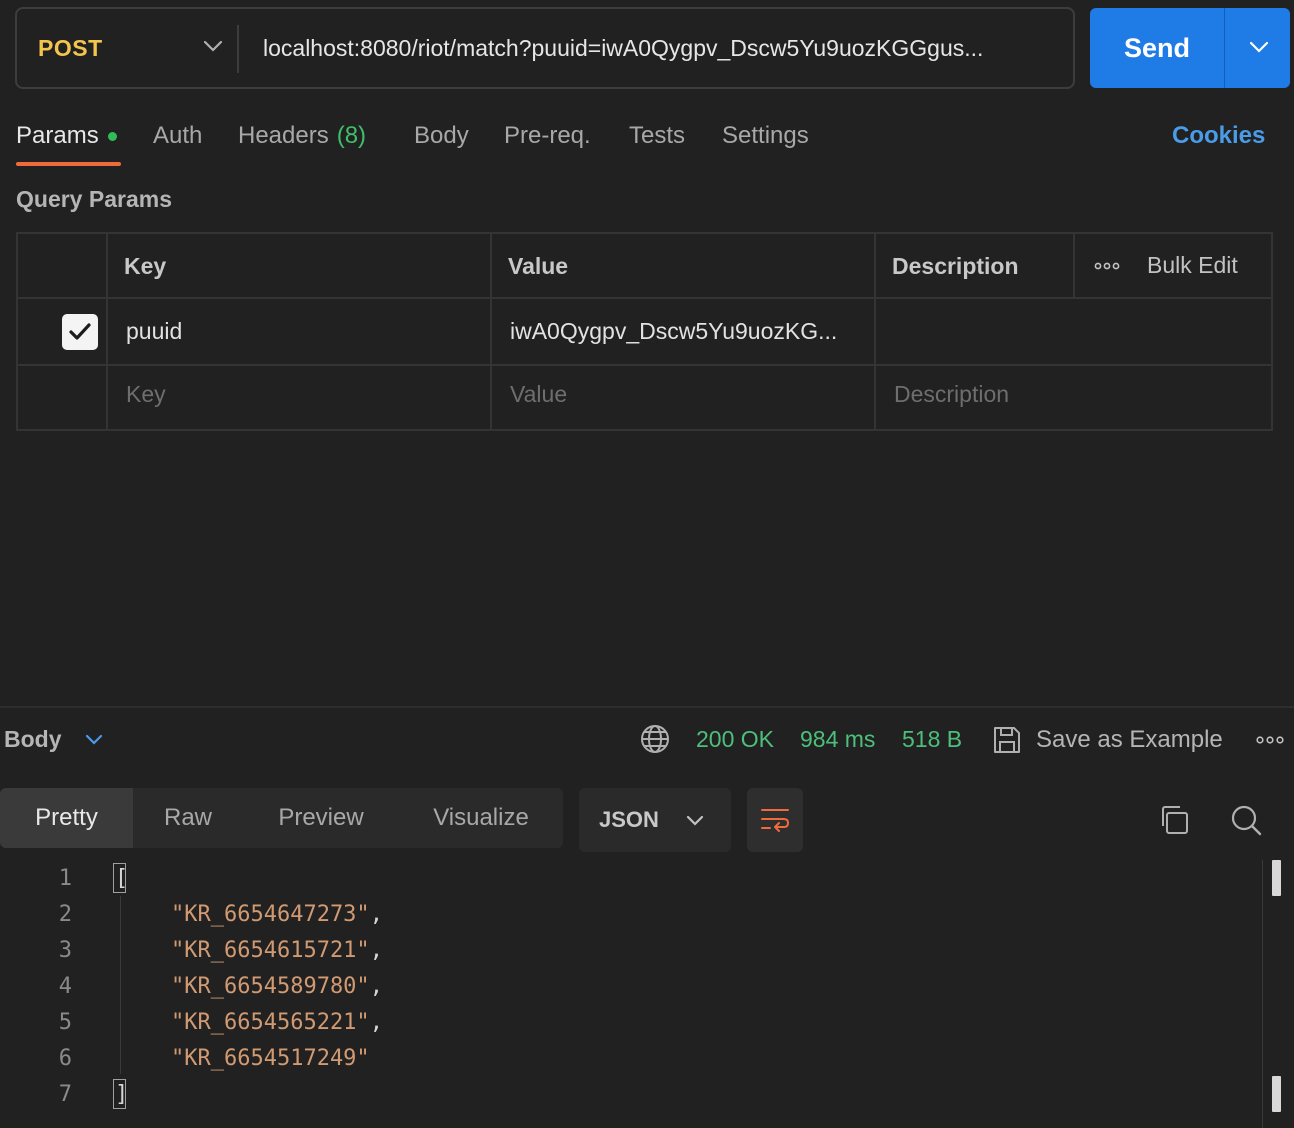 This screenshot has height=1128, width=1294. Describe the element at coordinates (65, 986) in the screenshot. I see `line-number: 4` at that location.